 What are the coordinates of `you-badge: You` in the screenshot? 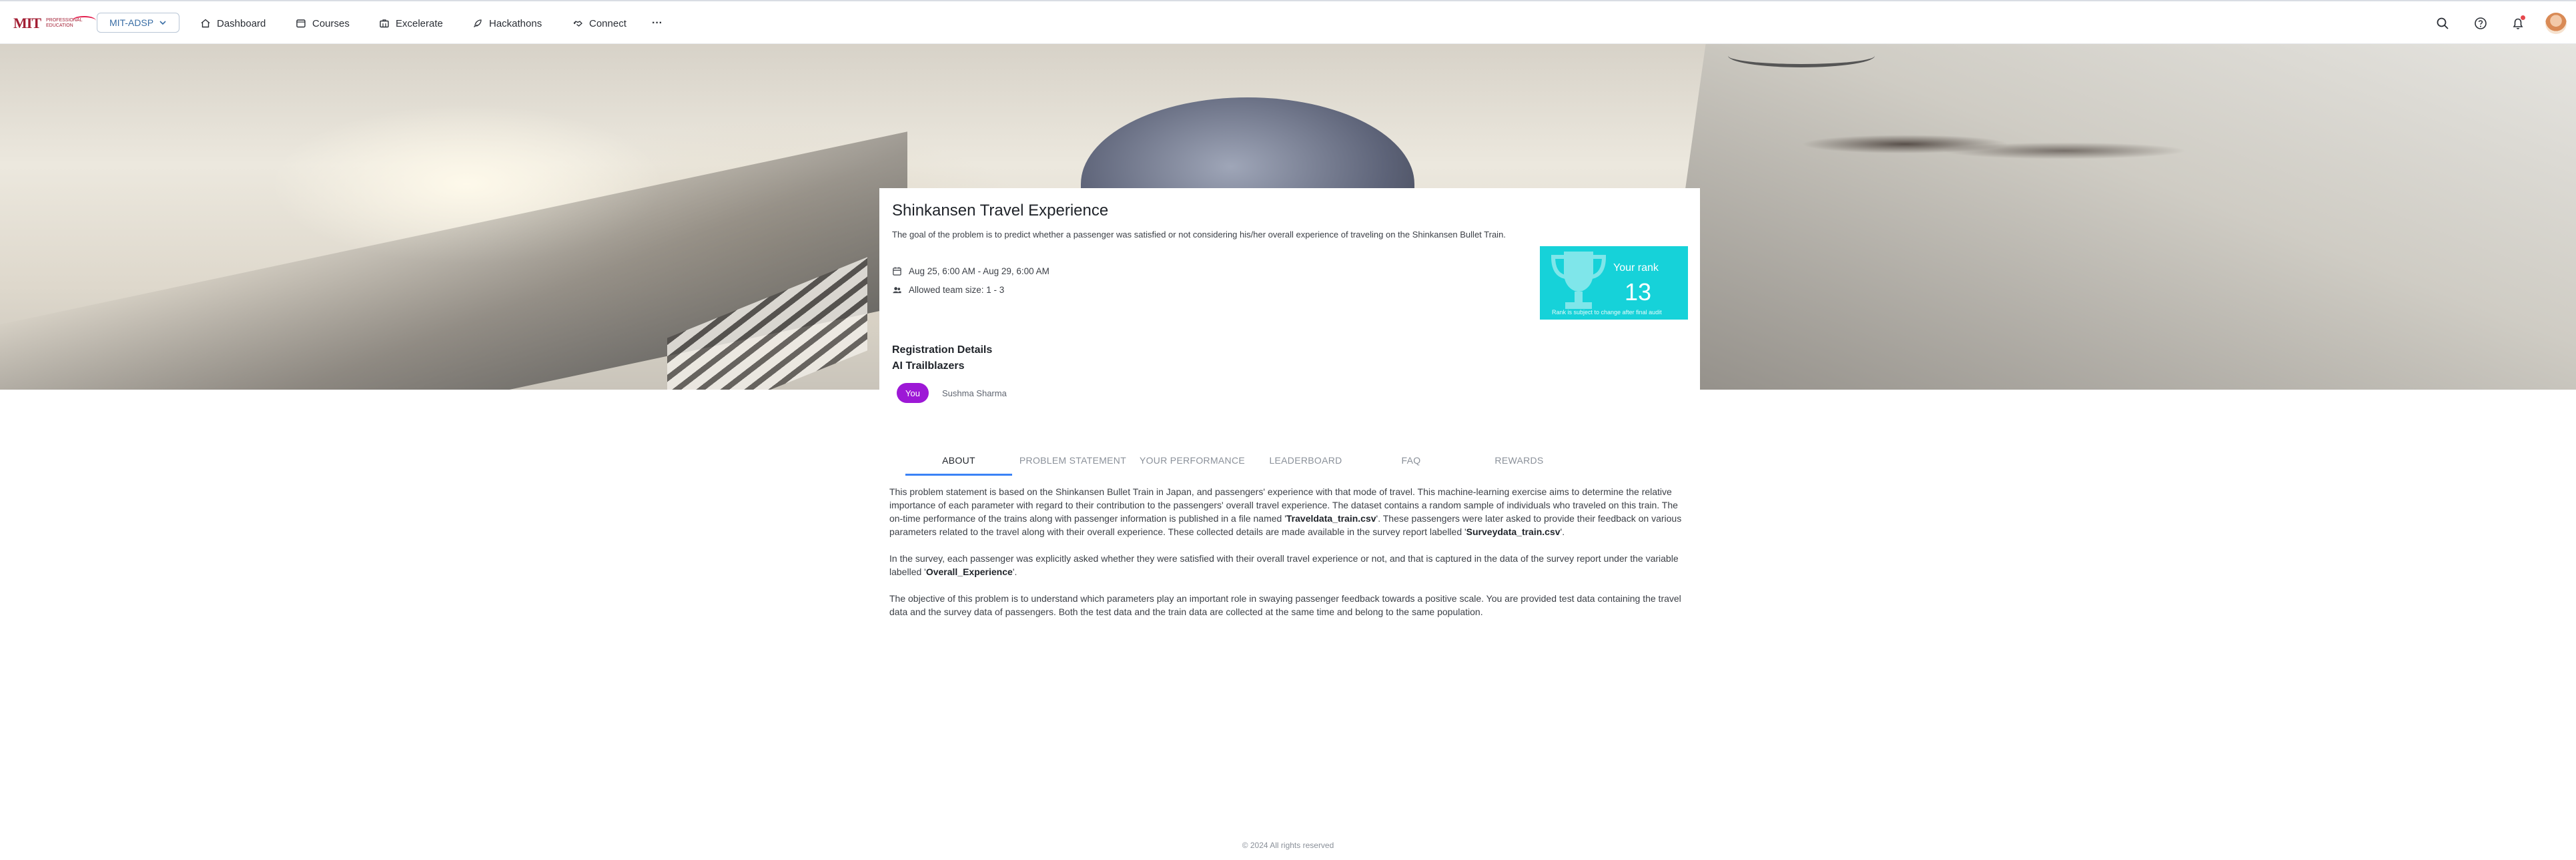 It's located at (913, 393).